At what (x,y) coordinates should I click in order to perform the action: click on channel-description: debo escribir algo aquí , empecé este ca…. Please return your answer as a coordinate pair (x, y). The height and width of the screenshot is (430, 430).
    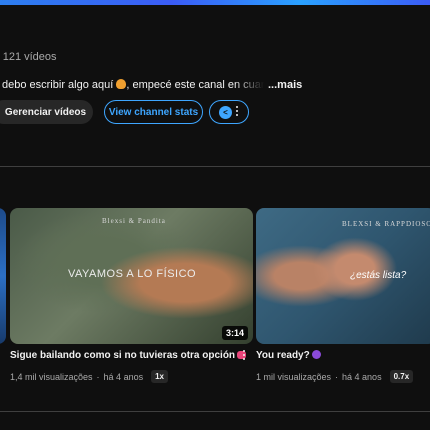
    Looking at the image, I should click on (133, 85).